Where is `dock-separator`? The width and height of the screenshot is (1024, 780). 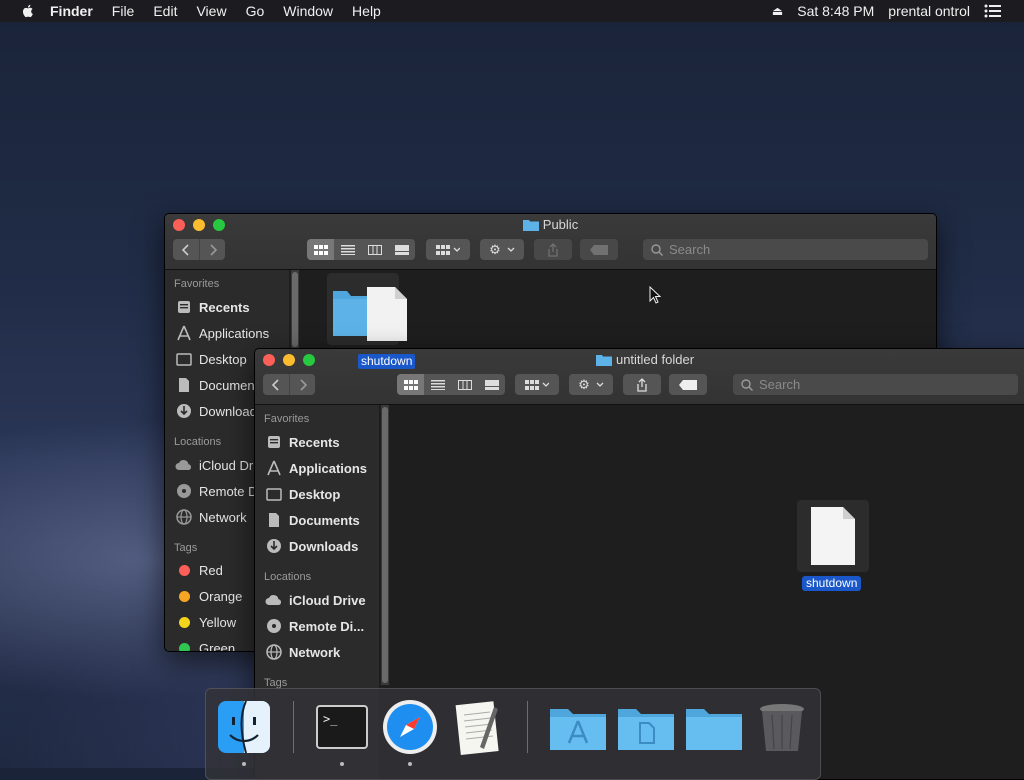 dock-separator is located at coordinates (527, 727).